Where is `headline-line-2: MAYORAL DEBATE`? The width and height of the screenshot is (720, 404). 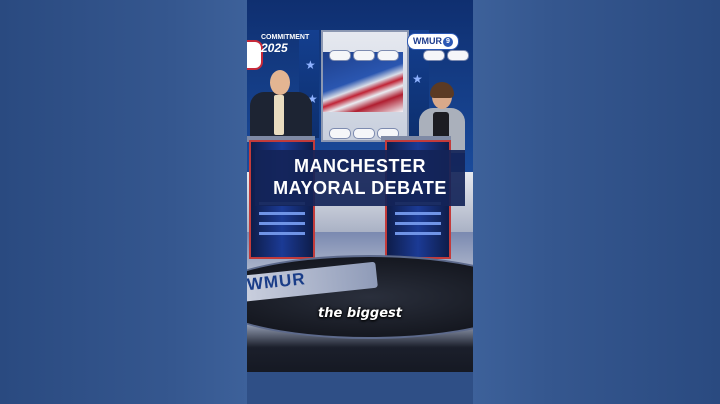
headline-line-2: MAYORAL DEBATE is located at coordinates (360, 188).